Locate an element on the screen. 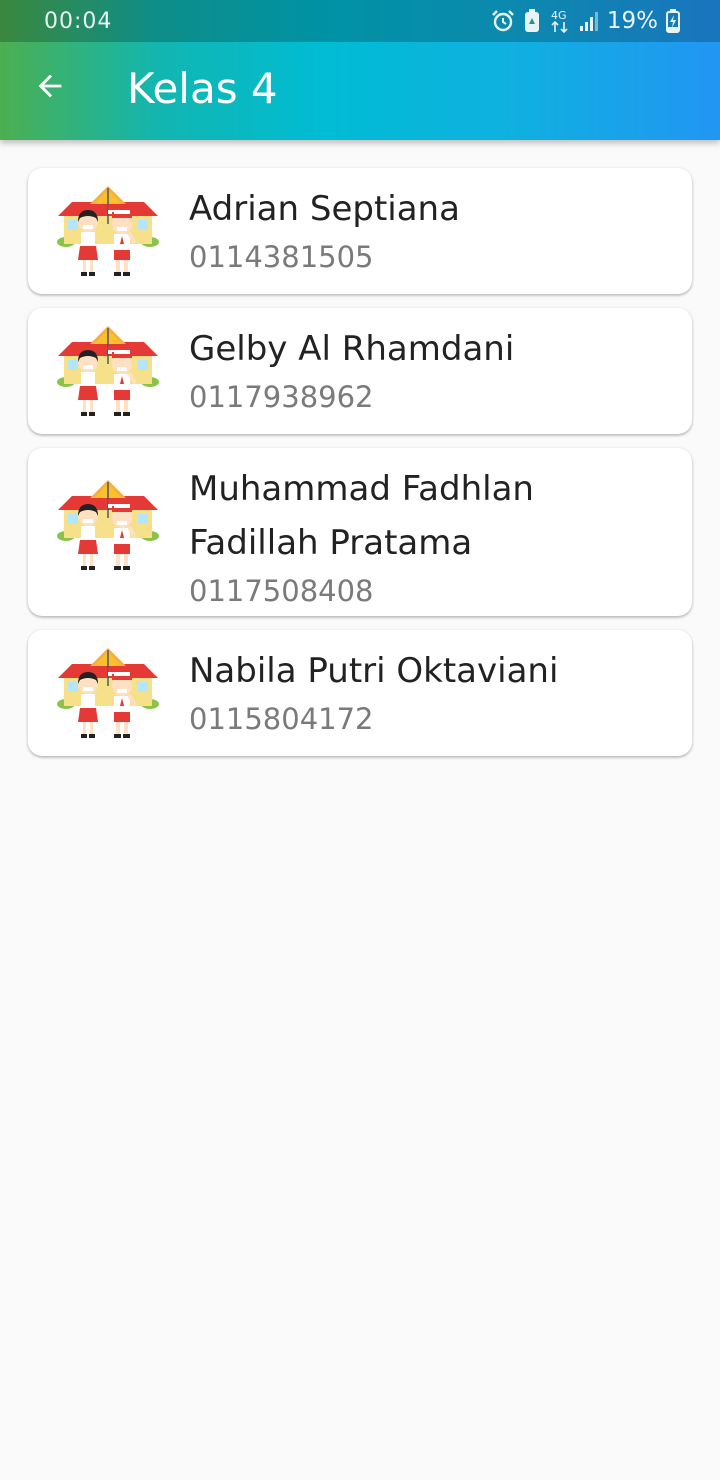 Image resolution: width=720 pixels, height=1480 pixels. battery-charging-icon is located at coordinates (673, 21).